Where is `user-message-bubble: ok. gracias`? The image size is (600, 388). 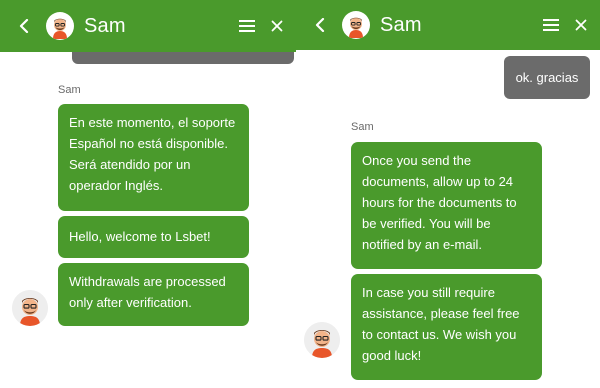
user-message-bubble: ok. gracias is located at coordinates (547, 77).